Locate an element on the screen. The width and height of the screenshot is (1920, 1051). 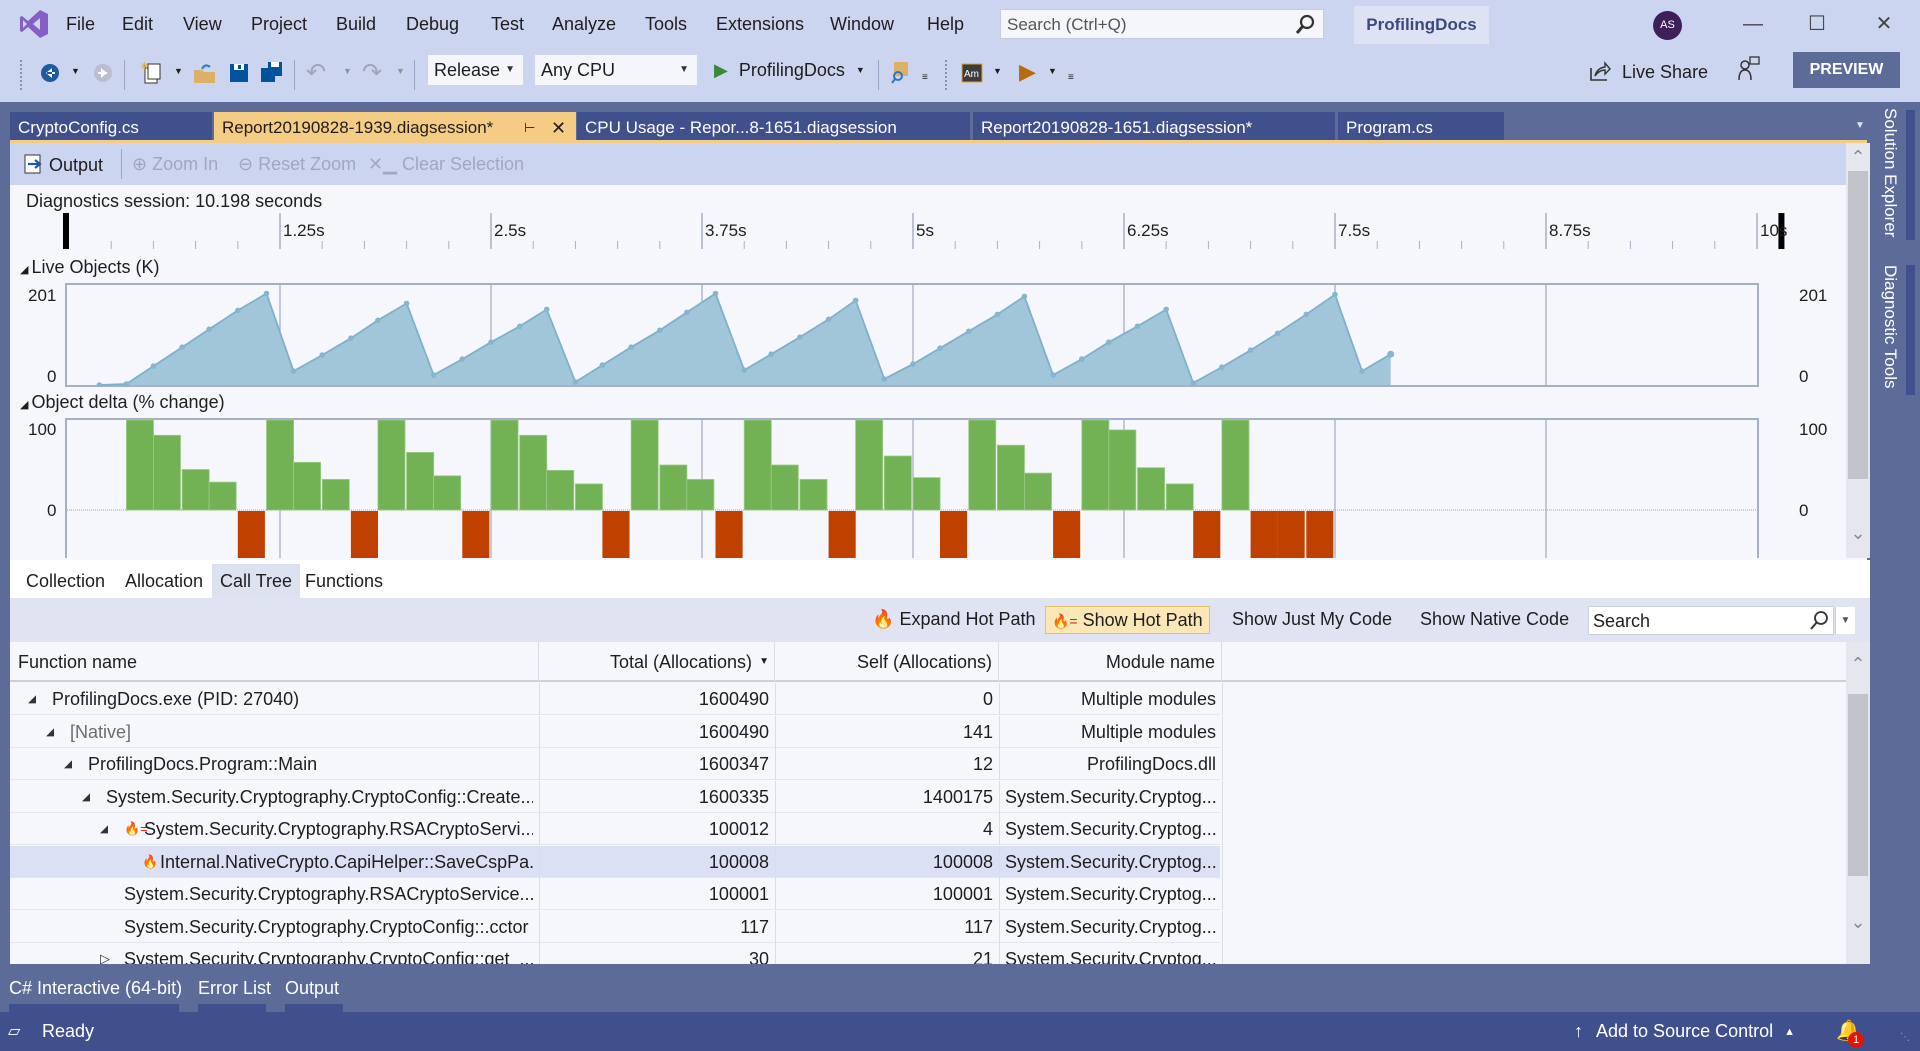
menu-analyze: Analyze is located at coordinates (584, 24).